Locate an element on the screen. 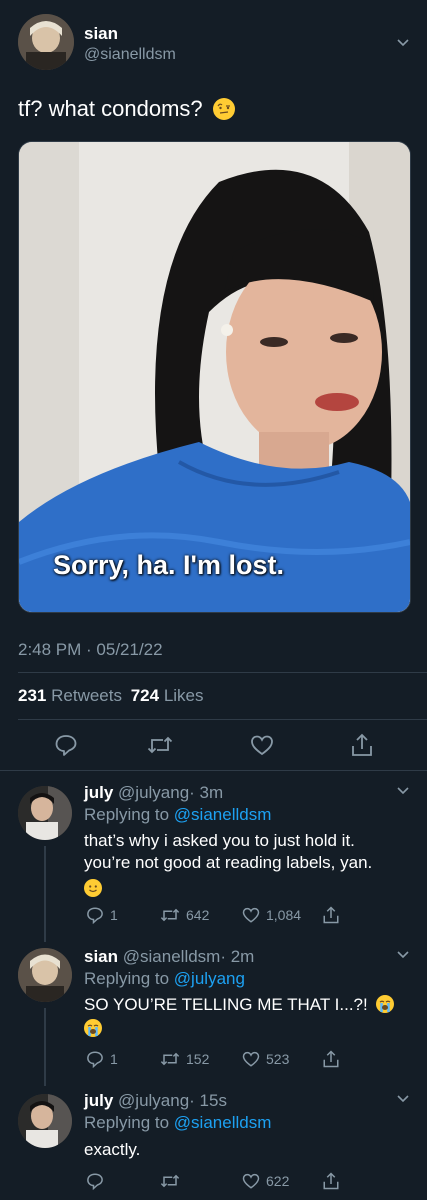 The height and width of the screenshot is (1200, 427). engagement-stats: 231 Retweets 724 Likes is located at coordinates (111, 696).